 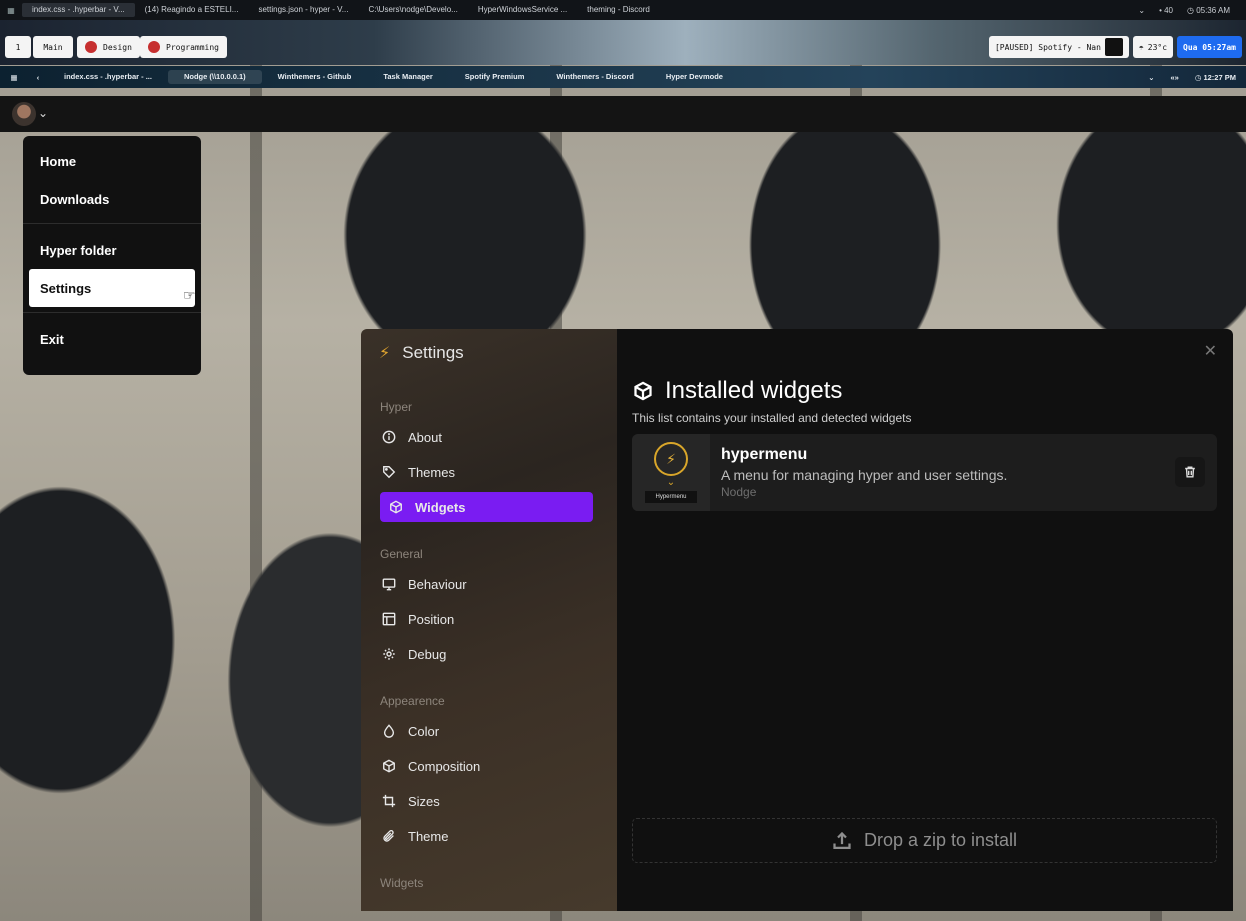 I want to click on album-art-icon, so click(x=1113, y=47).